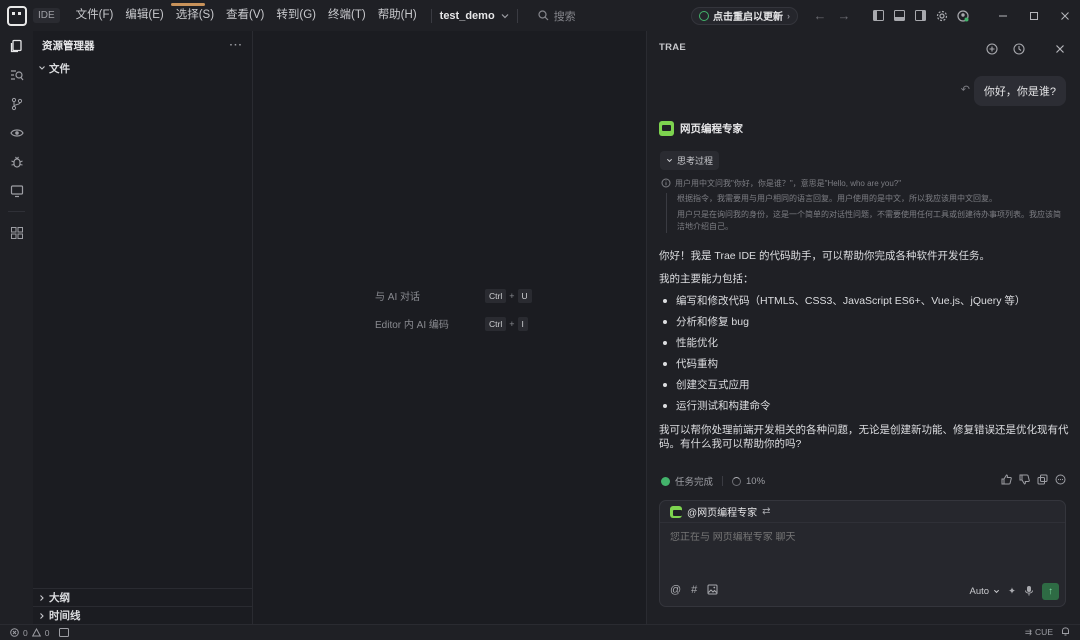 This screenshot has width=1080, height=640. What do you see at coordinates (723, 405) in the screenshot?
I see `list-item-text: 运行测试和构建命令` at bounding box center [723, 405].